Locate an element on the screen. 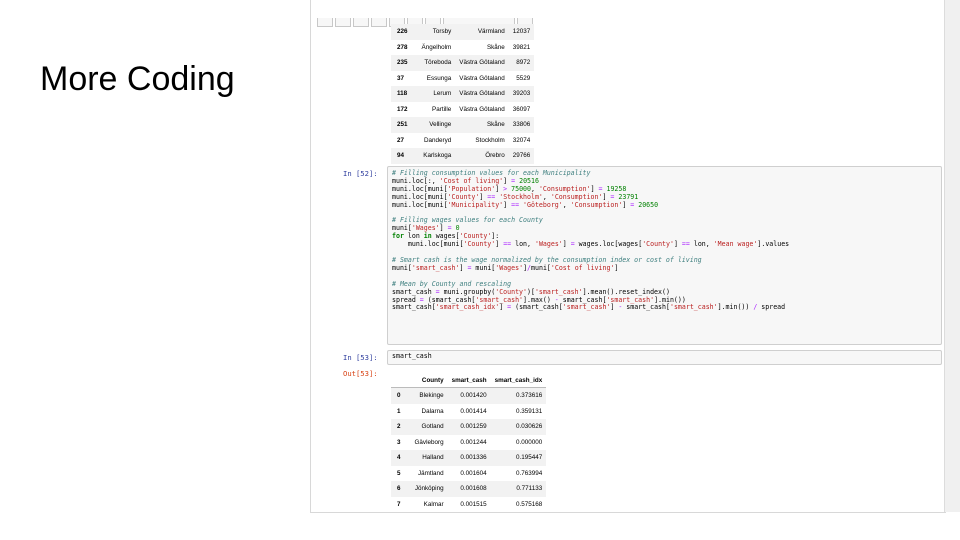 Image resolution: width=960 pixels, height=540 pixels. value-cell: 39203 is located at coordinates (521, 94).